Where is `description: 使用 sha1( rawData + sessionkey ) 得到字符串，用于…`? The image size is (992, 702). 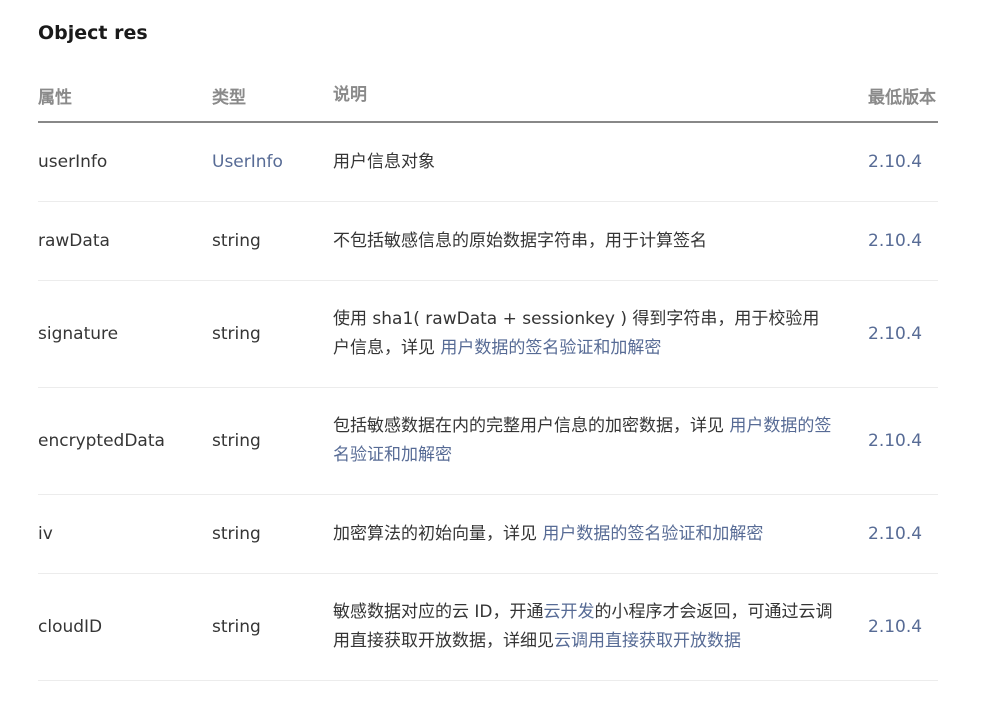 description: 使用 sha1( rawData + sessionkey ) 得到字符串，用于… is located at coordinates (583, 334).